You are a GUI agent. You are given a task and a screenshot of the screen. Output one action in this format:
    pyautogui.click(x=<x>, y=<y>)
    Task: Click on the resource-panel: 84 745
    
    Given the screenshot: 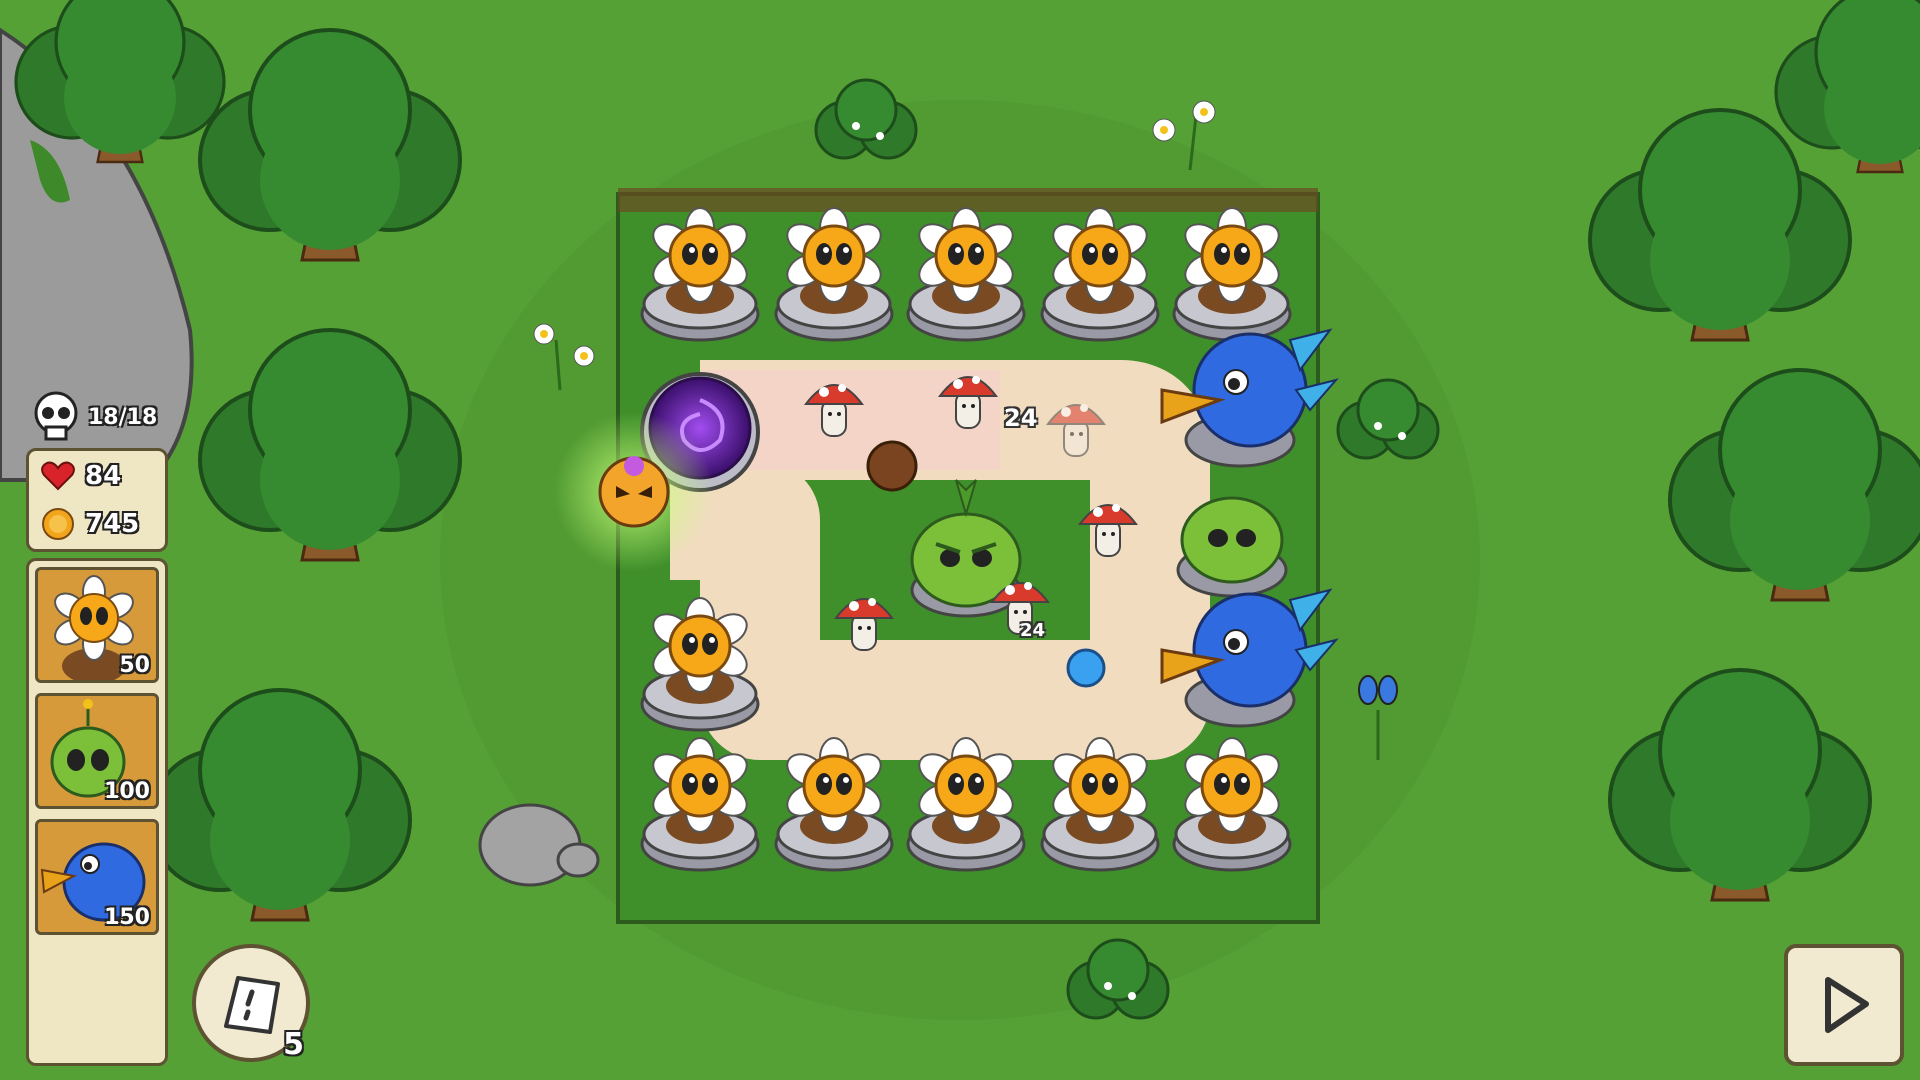 What is the action you would take?
    pyautogui.click(x=97, y=500)
    